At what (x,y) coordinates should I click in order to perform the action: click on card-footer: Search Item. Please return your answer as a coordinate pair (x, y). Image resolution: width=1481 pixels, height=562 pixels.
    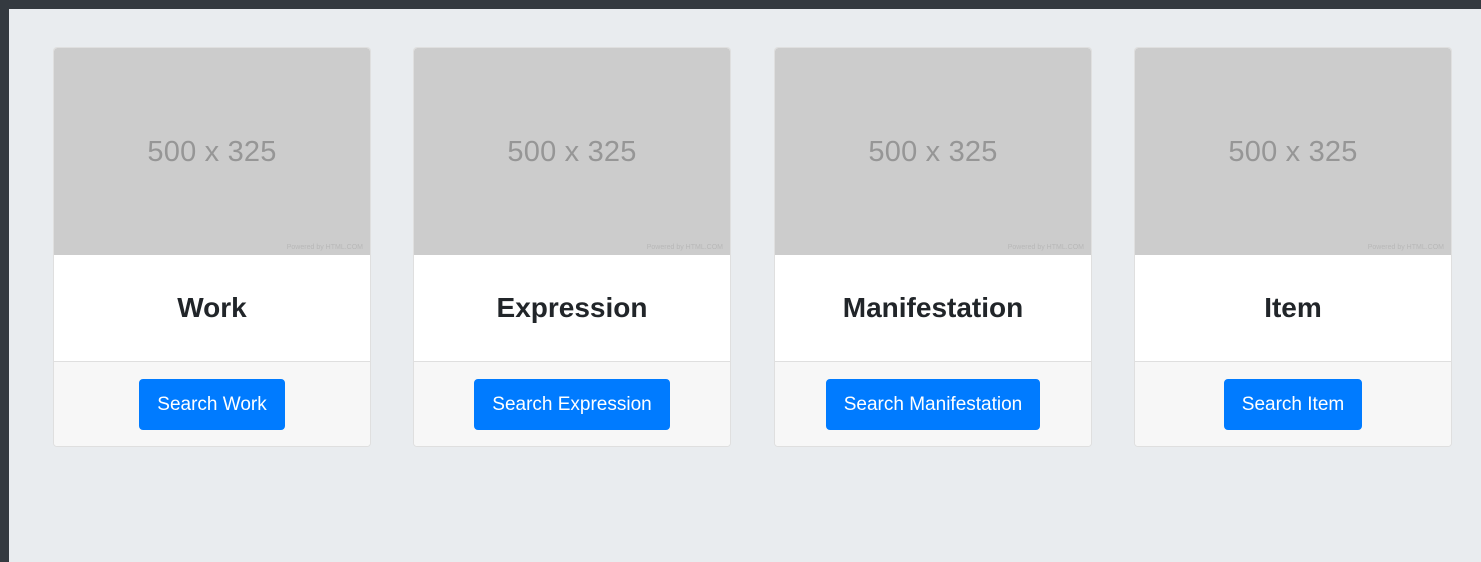
    Looking at the image, I should click on (1293, 404).